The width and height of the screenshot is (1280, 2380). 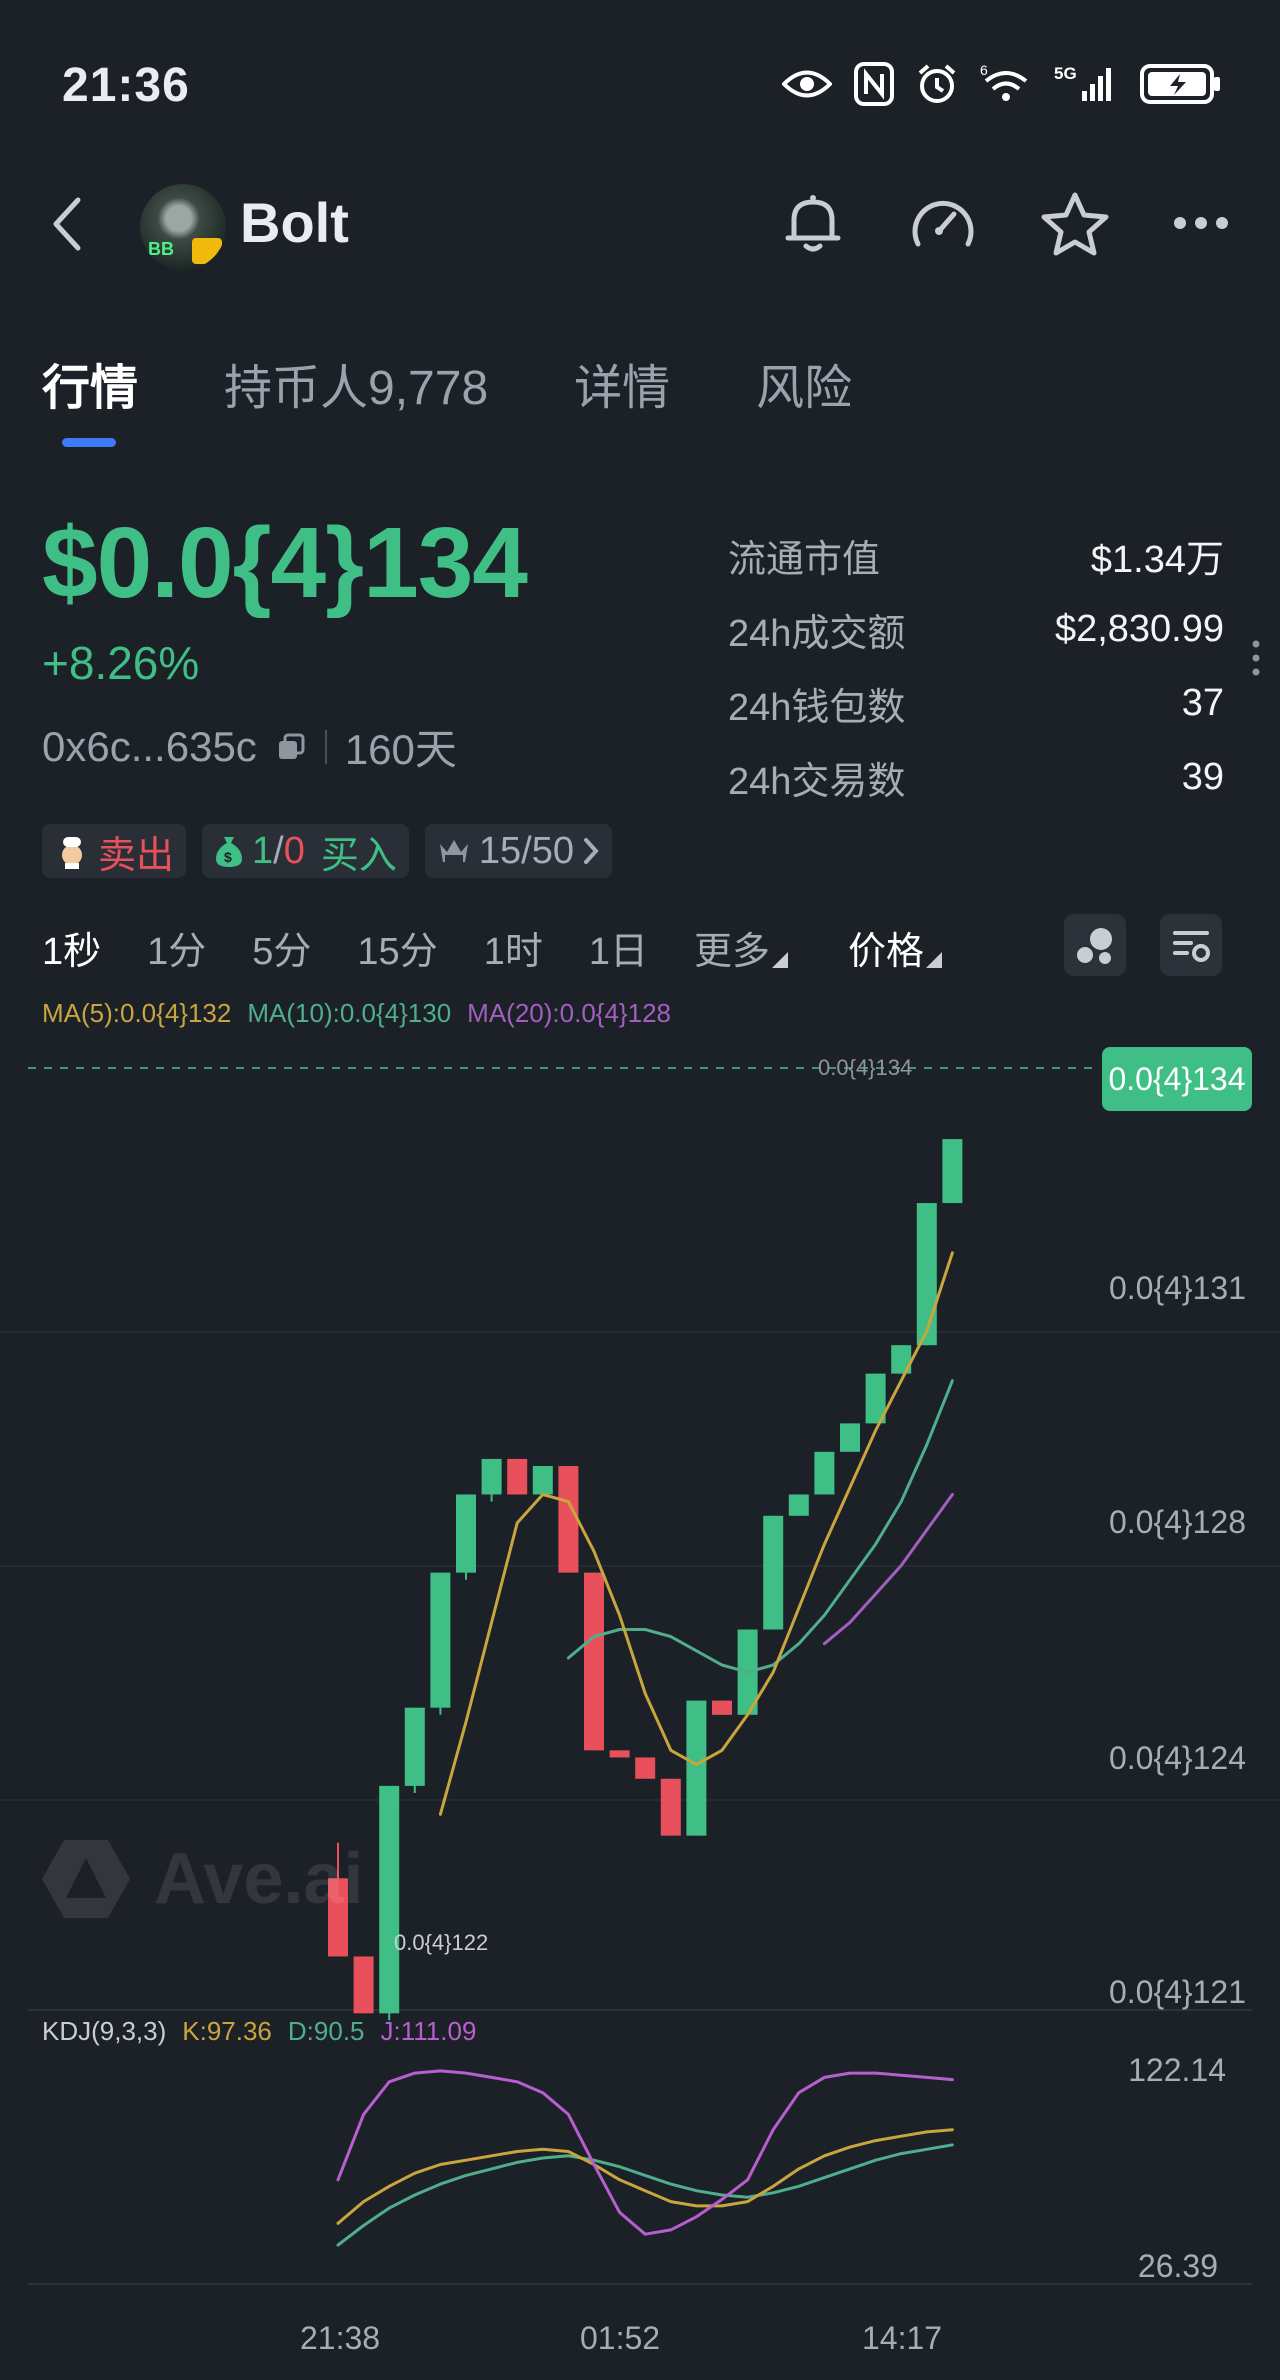 What do you see at coordinates (645, 2195) in the screenshot?
I see `kdj-d-line` at bounding box center [645, 2195].